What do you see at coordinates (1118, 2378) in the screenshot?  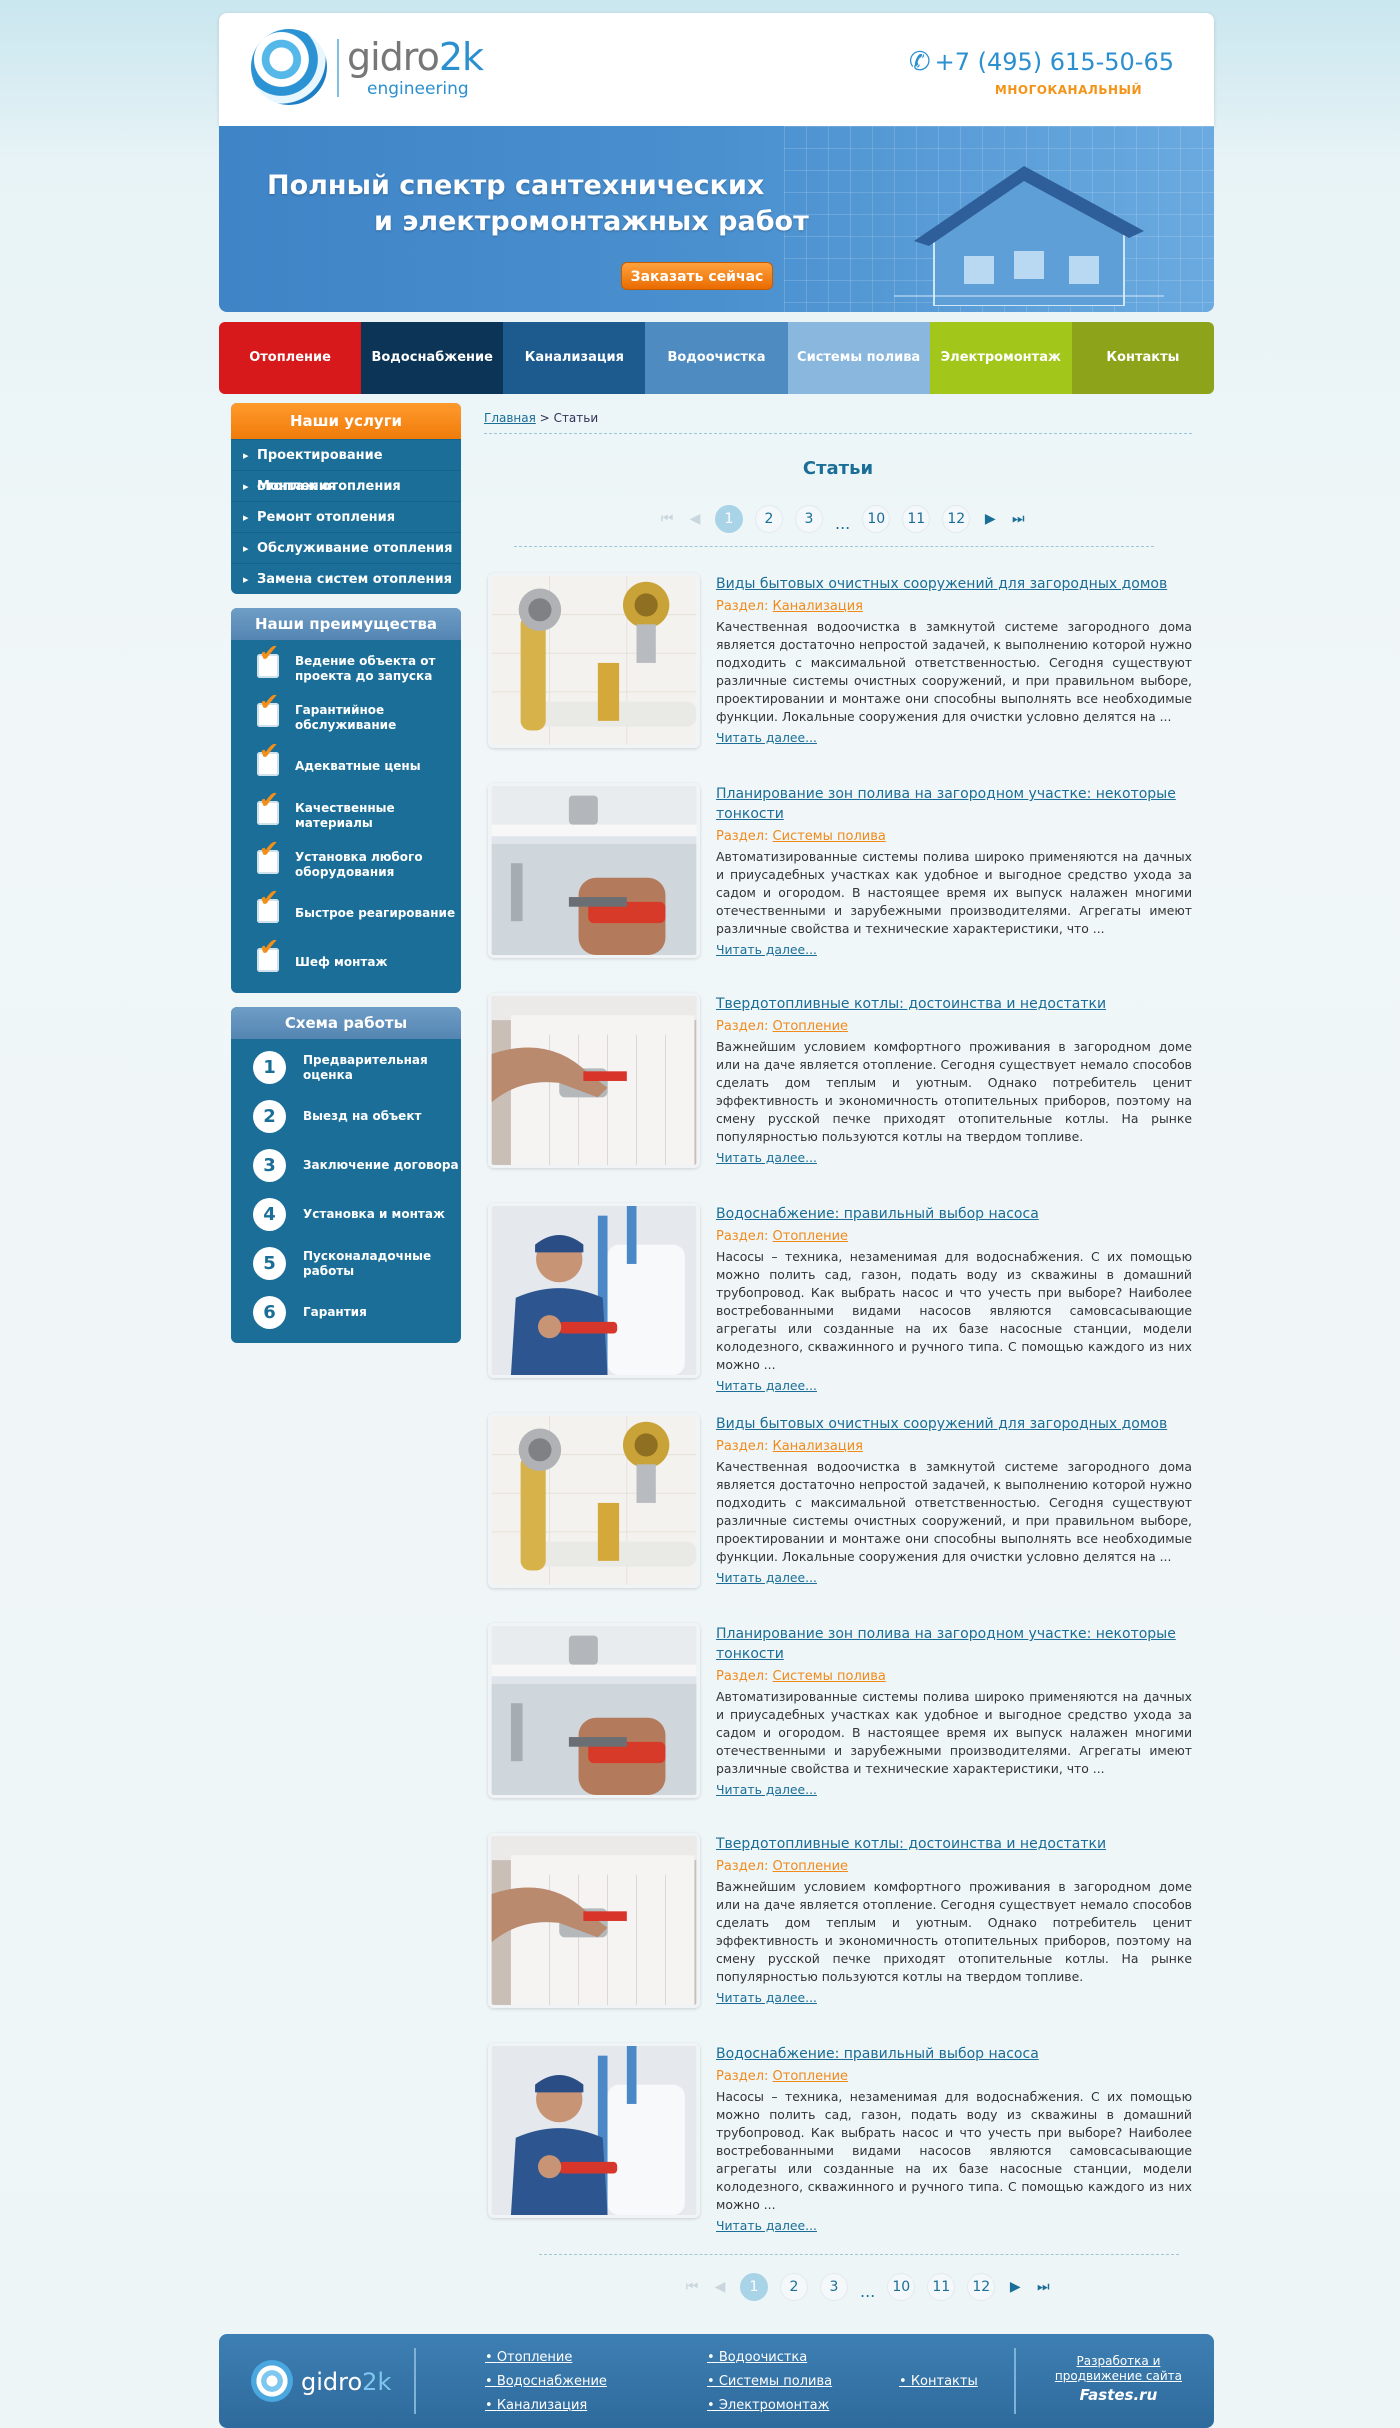 I see `developer-credit: Разработка и продвижение сайта Fastes.ru` at bounding box center [1118, 2378].